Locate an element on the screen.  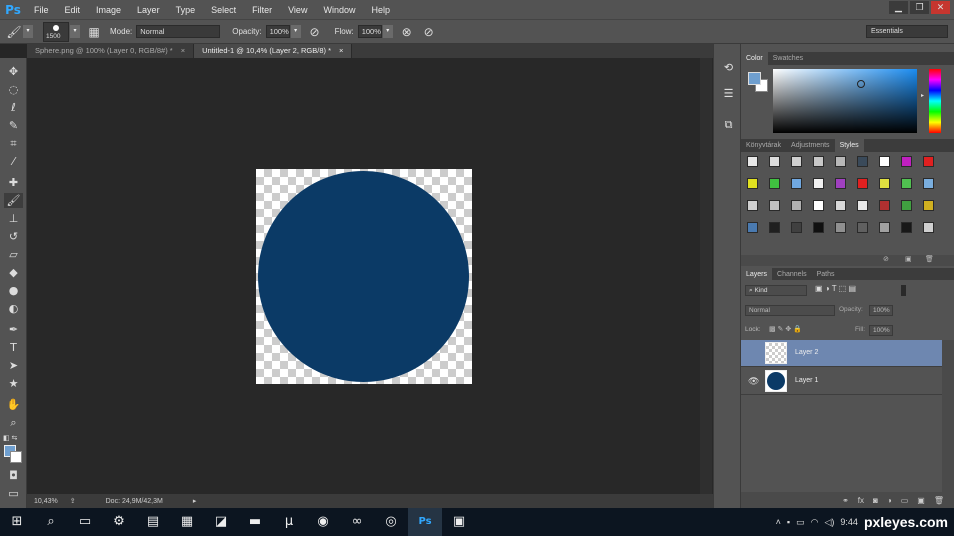
tool-presets-panel-icon: ⧉ is located at coordinates (728, 125).